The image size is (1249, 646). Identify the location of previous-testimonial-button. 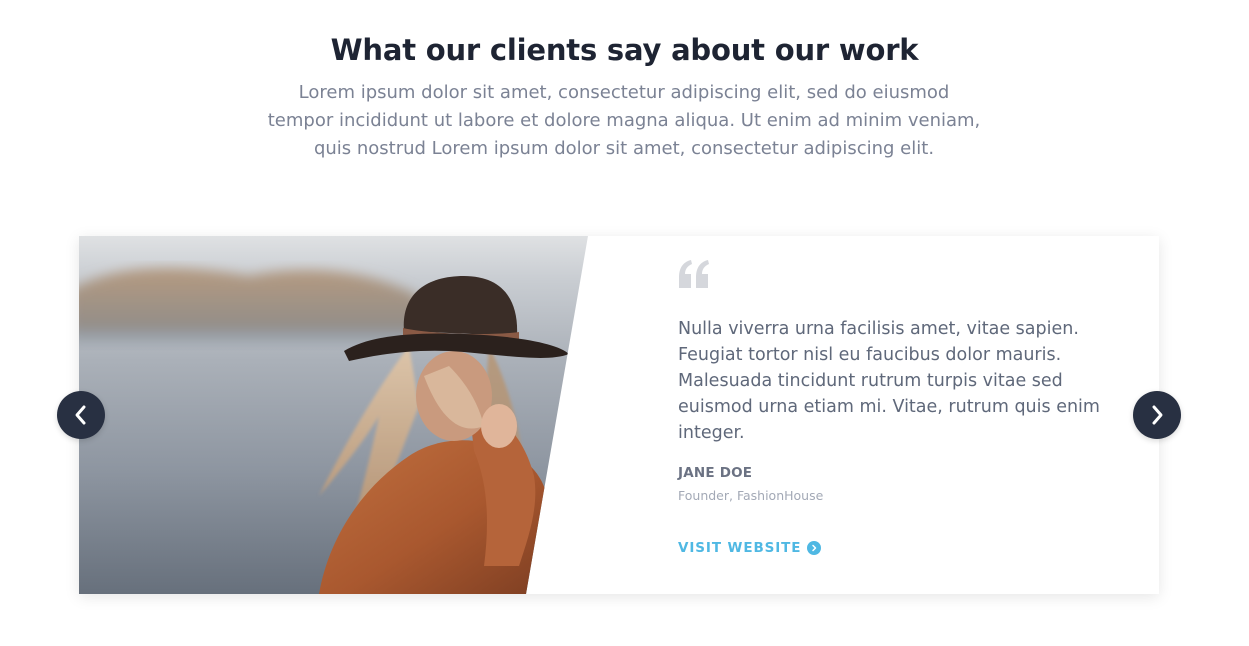
(81, 415).